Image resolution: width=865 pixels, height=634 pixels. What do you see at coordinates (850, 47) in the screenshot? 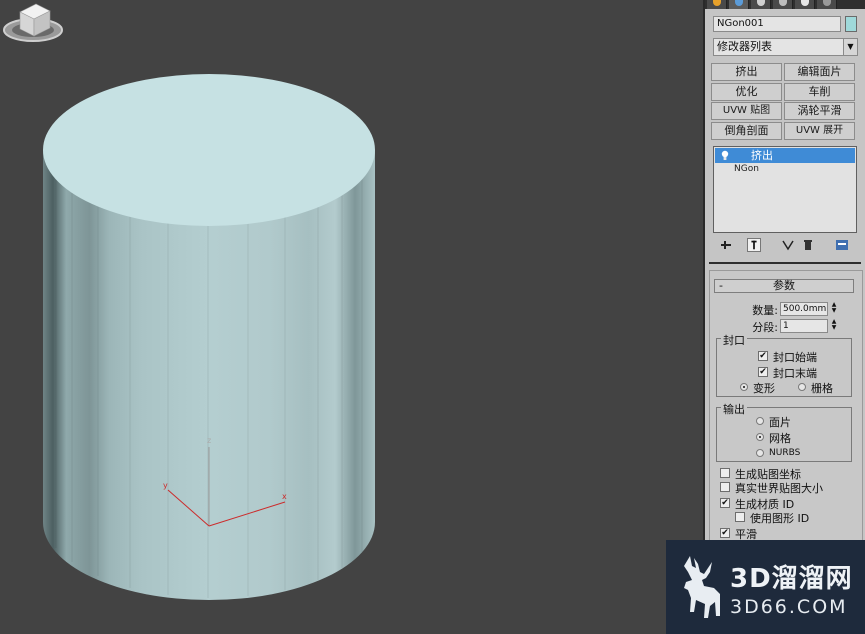
I see `chevron-down-icon: ▼` at bounding box center [850, 47].